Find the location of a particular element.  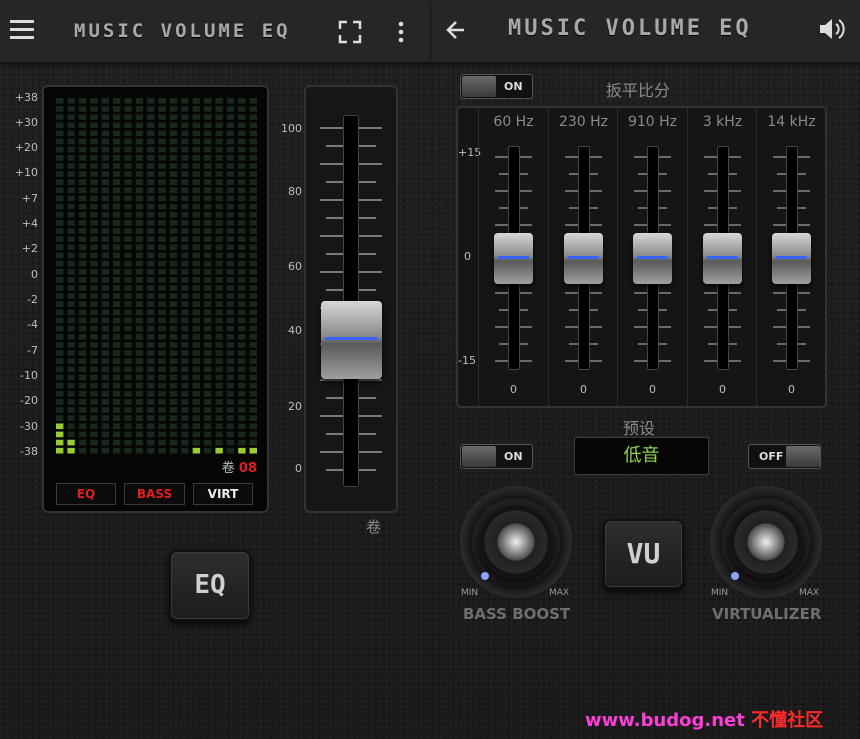

more-options-icon is located at coordinates (401, 32).